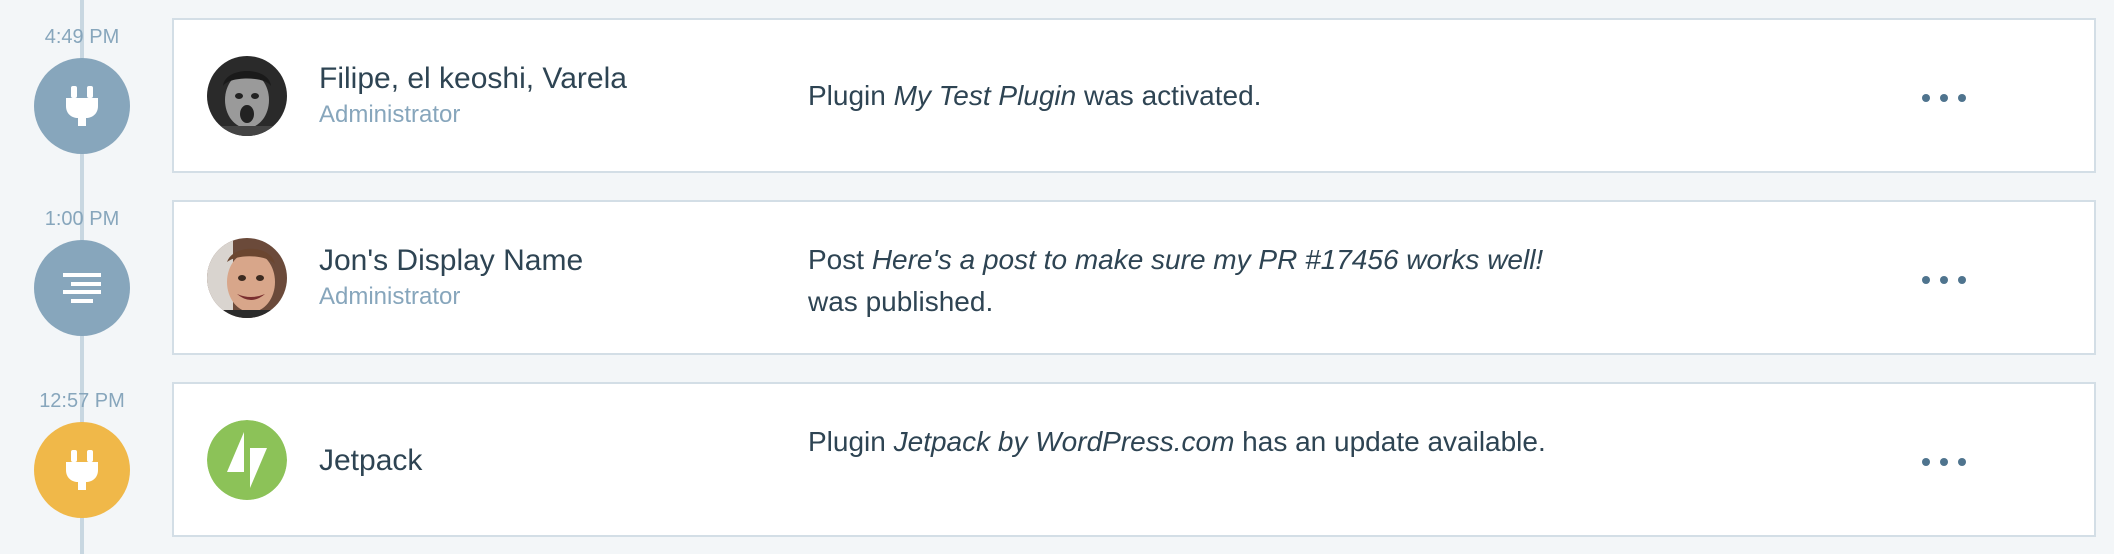  What do you see at coordinates (1169, 95) in the screenshot?
I see `description-suffix: was activated.` at bounding box center [1169, 95].